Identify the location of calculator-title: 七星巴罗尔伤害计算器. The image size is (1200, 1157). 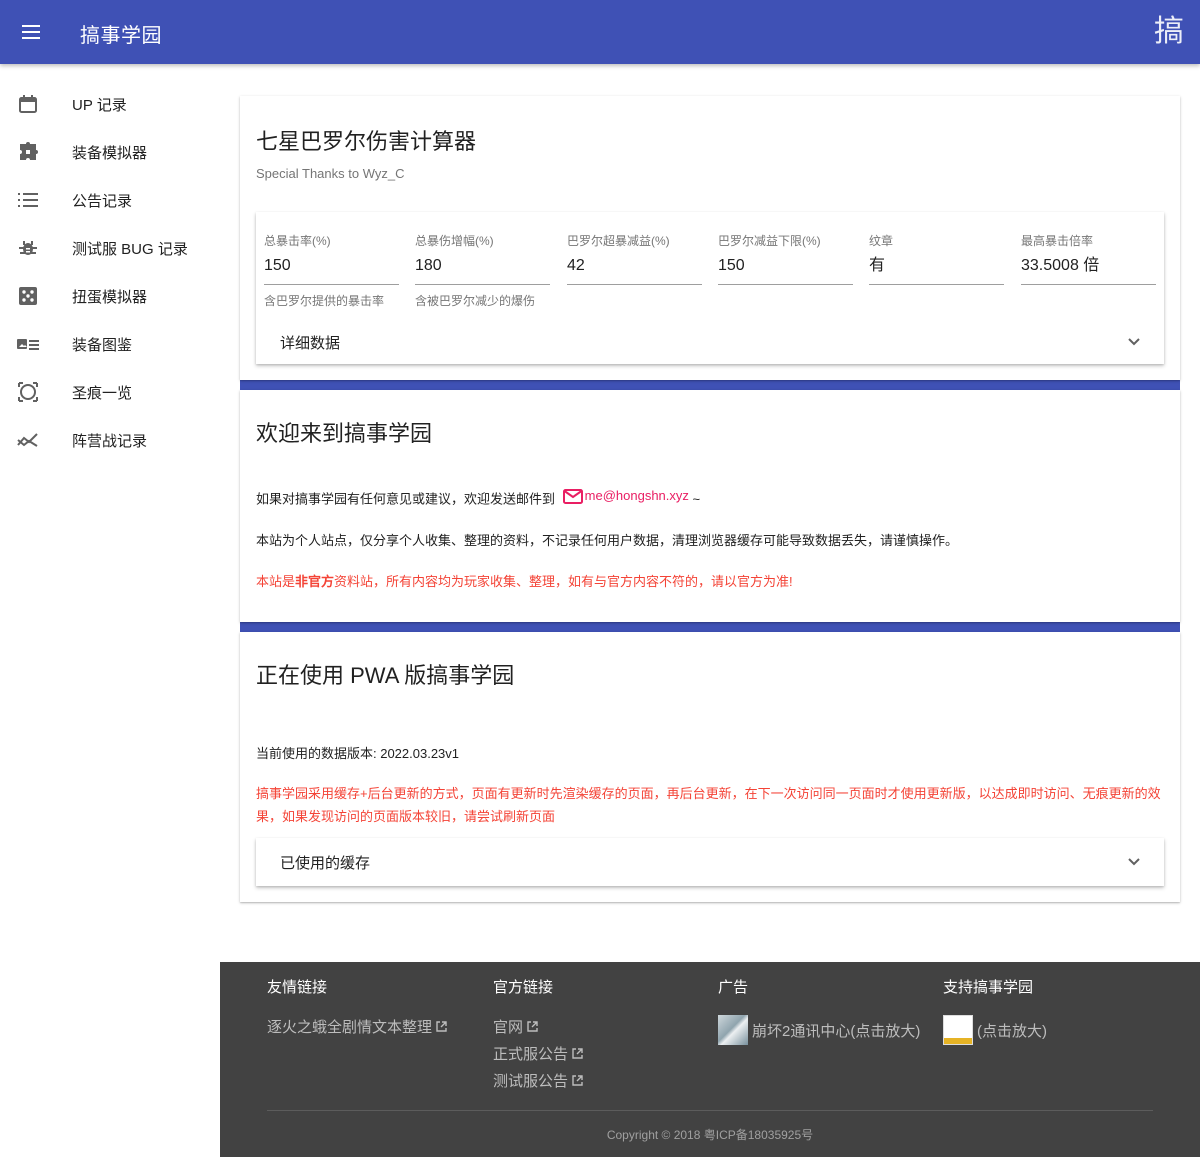
(366, 141).